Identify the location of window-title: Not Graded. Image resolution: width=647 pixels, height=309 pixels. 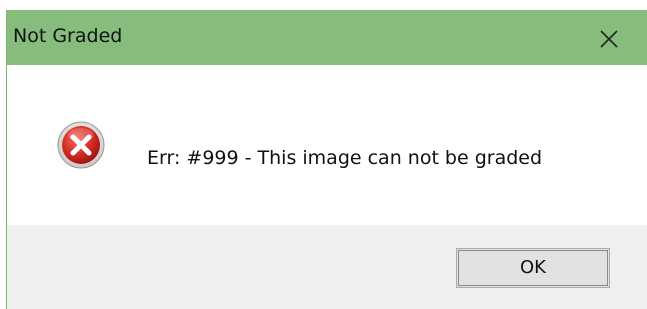
(68, 36).